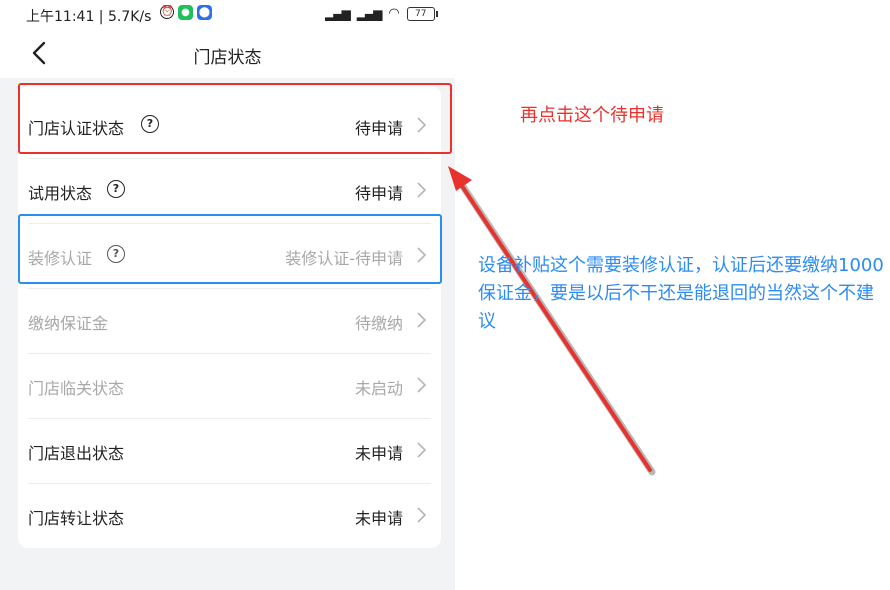  Describe the element at coordinates (227, 58) in the screenshot. I see `page-title: 门店状态` at that location.